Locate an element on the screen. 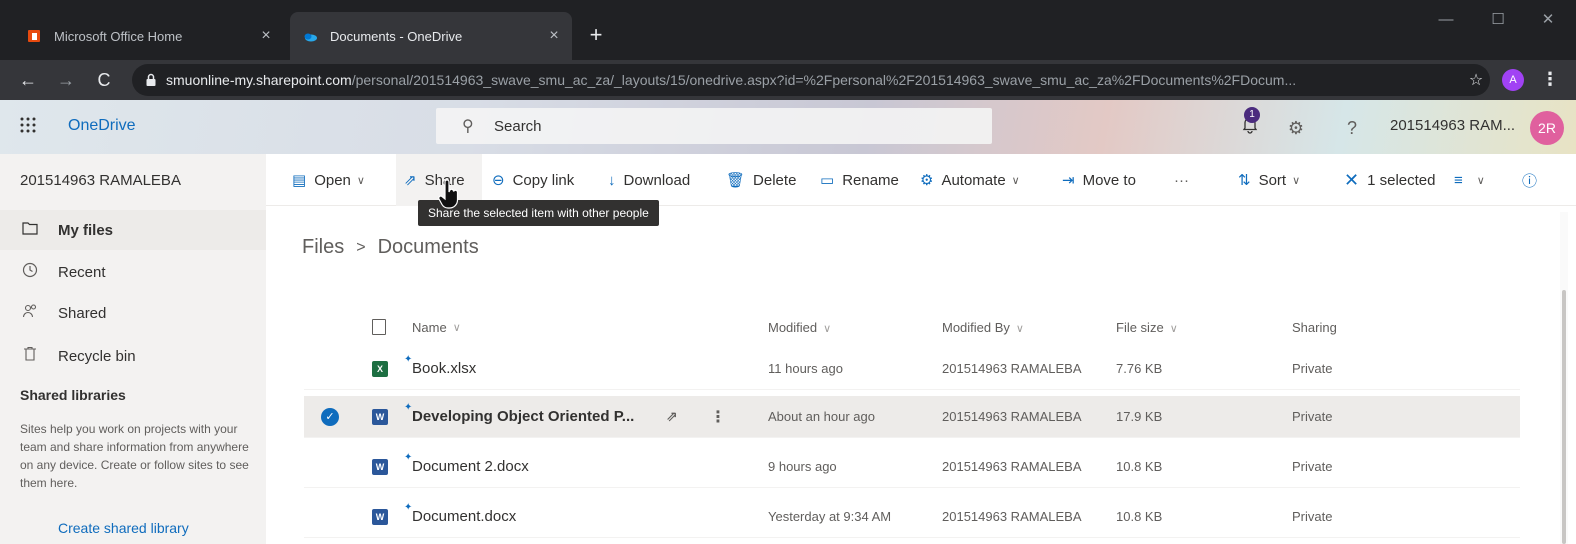 The width and height of the screenshot is (1576, 544). tab-onedrive: Documents - OneDrive × is located at coordinates (431, 36).